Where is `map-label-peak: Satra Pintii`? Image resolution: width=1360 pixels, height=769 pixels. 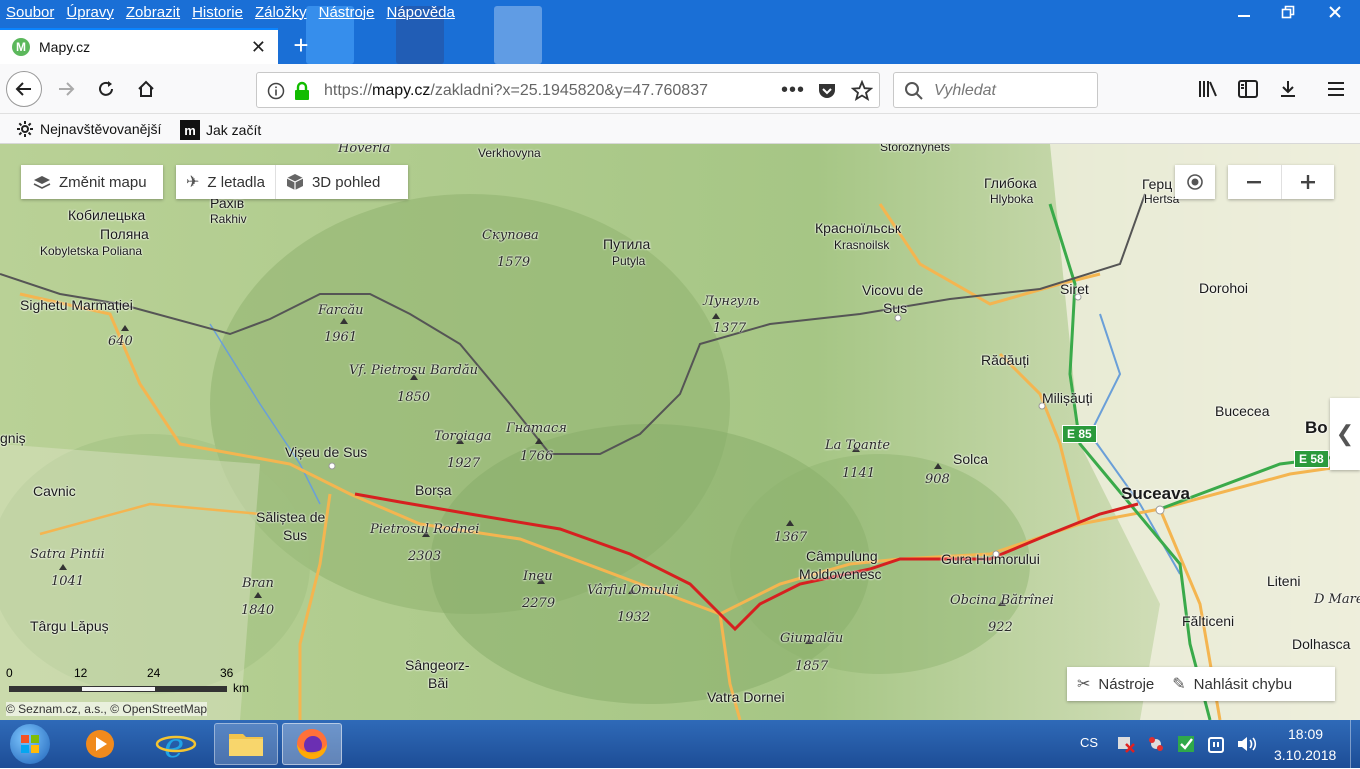 map-label-peak: Satra Pintii is located at coordinates (67, 554).